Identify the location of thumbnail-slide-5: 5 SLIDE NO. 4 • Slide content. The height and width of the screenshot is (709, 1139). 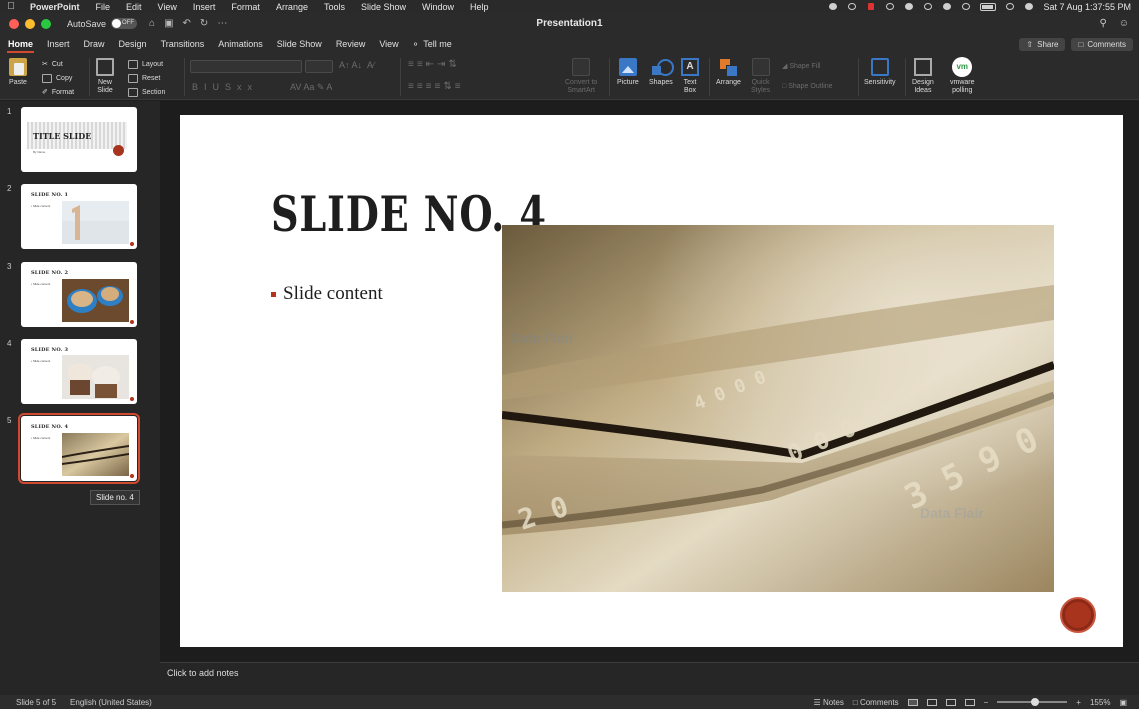
(80, 447).